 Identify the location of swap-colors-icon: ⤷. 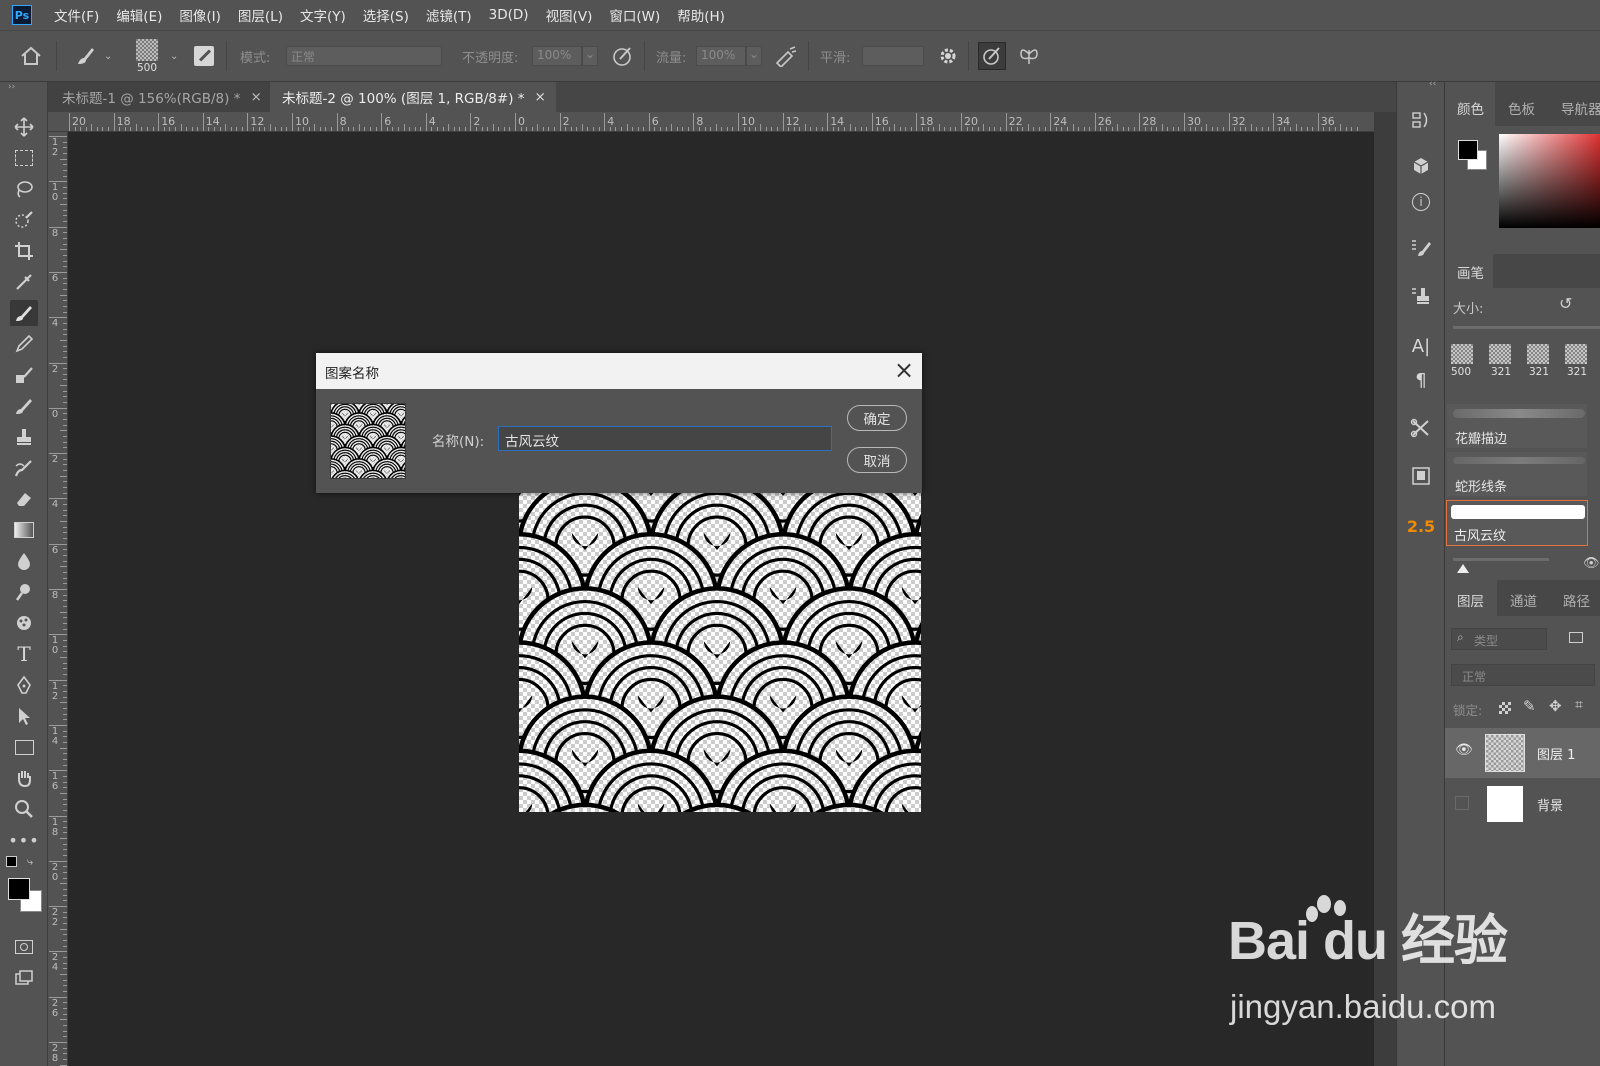
(30, 862).